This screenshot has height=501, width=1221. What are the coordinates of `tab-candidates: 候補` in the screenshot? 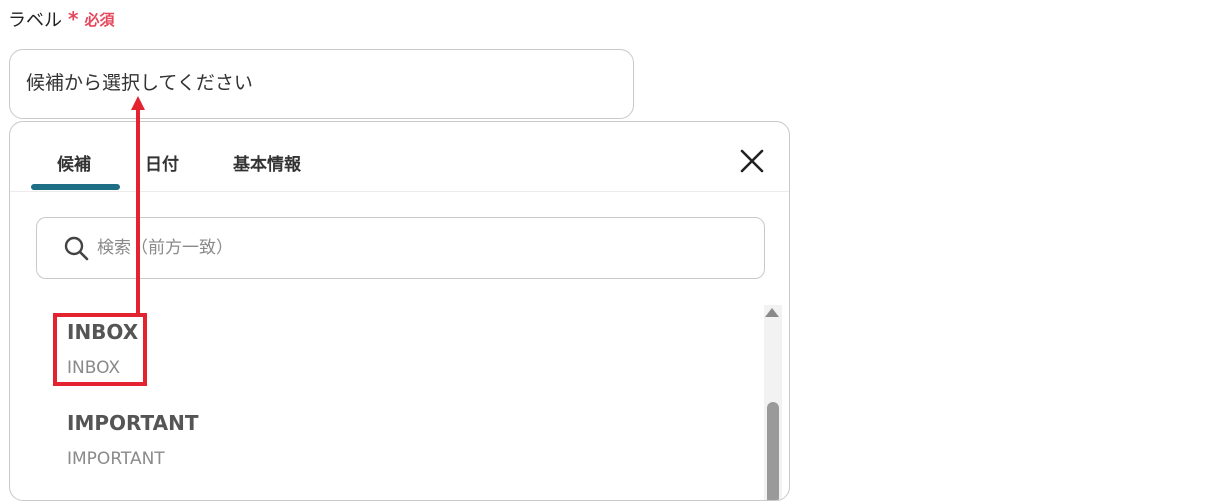 It's located at (74, 162).